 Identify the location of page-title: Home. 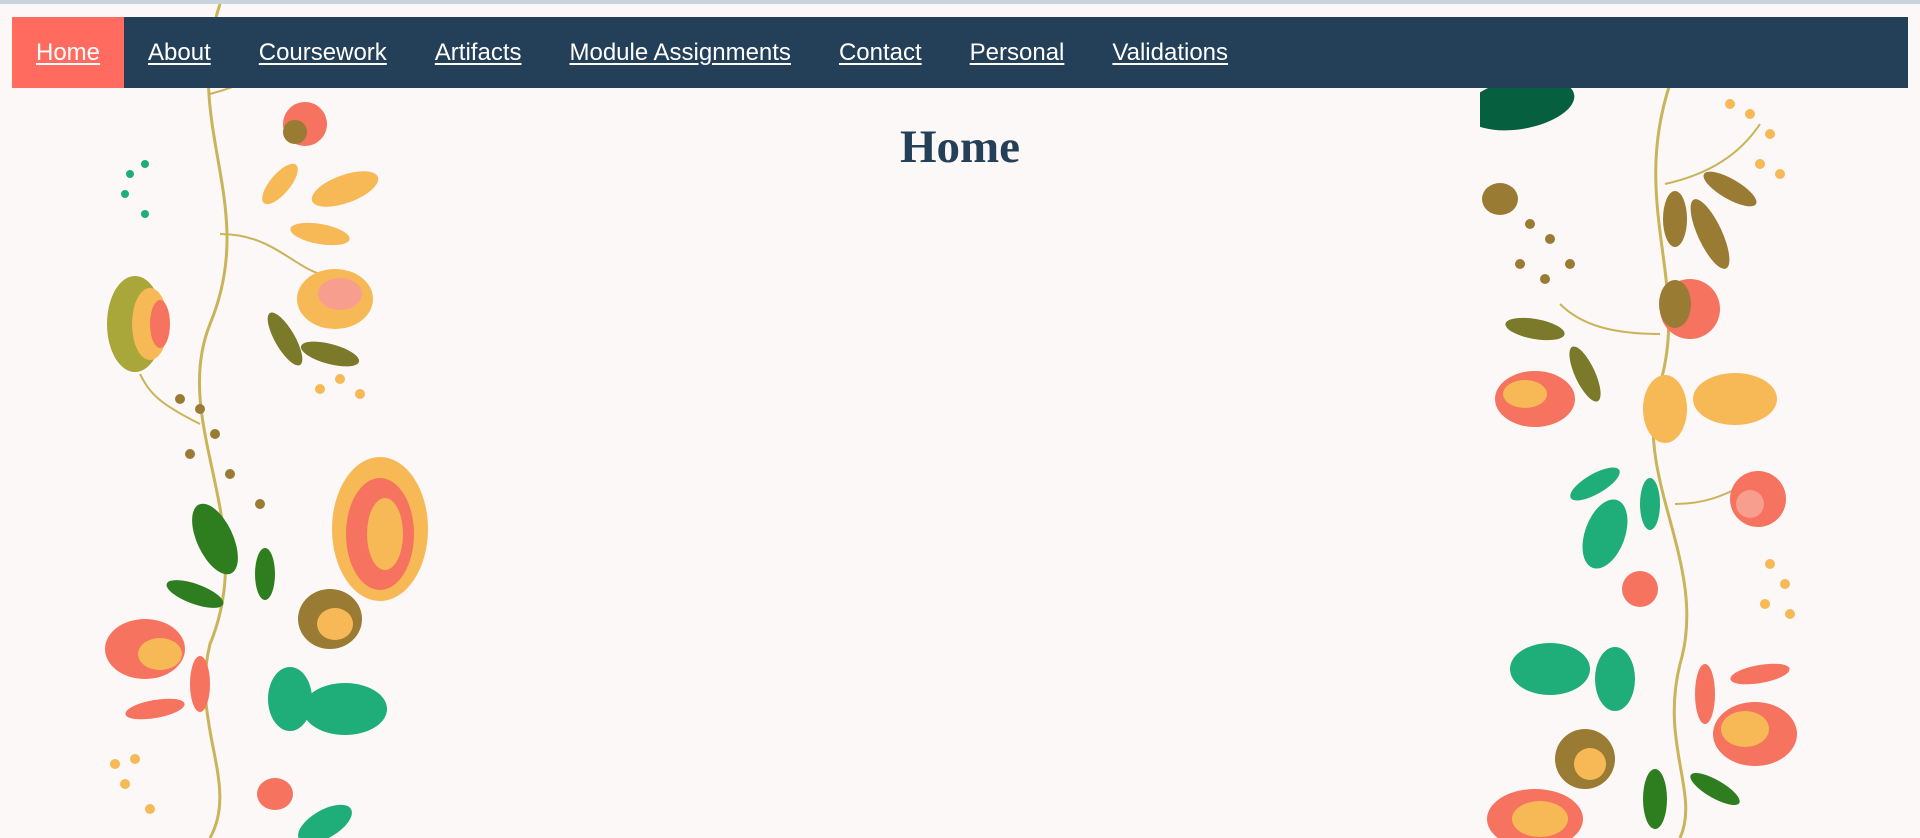
(960, 147).